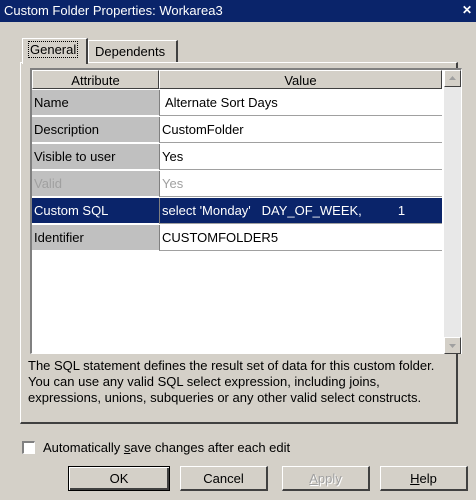  I want to click on column-header-value: Value, so click(300, 79).